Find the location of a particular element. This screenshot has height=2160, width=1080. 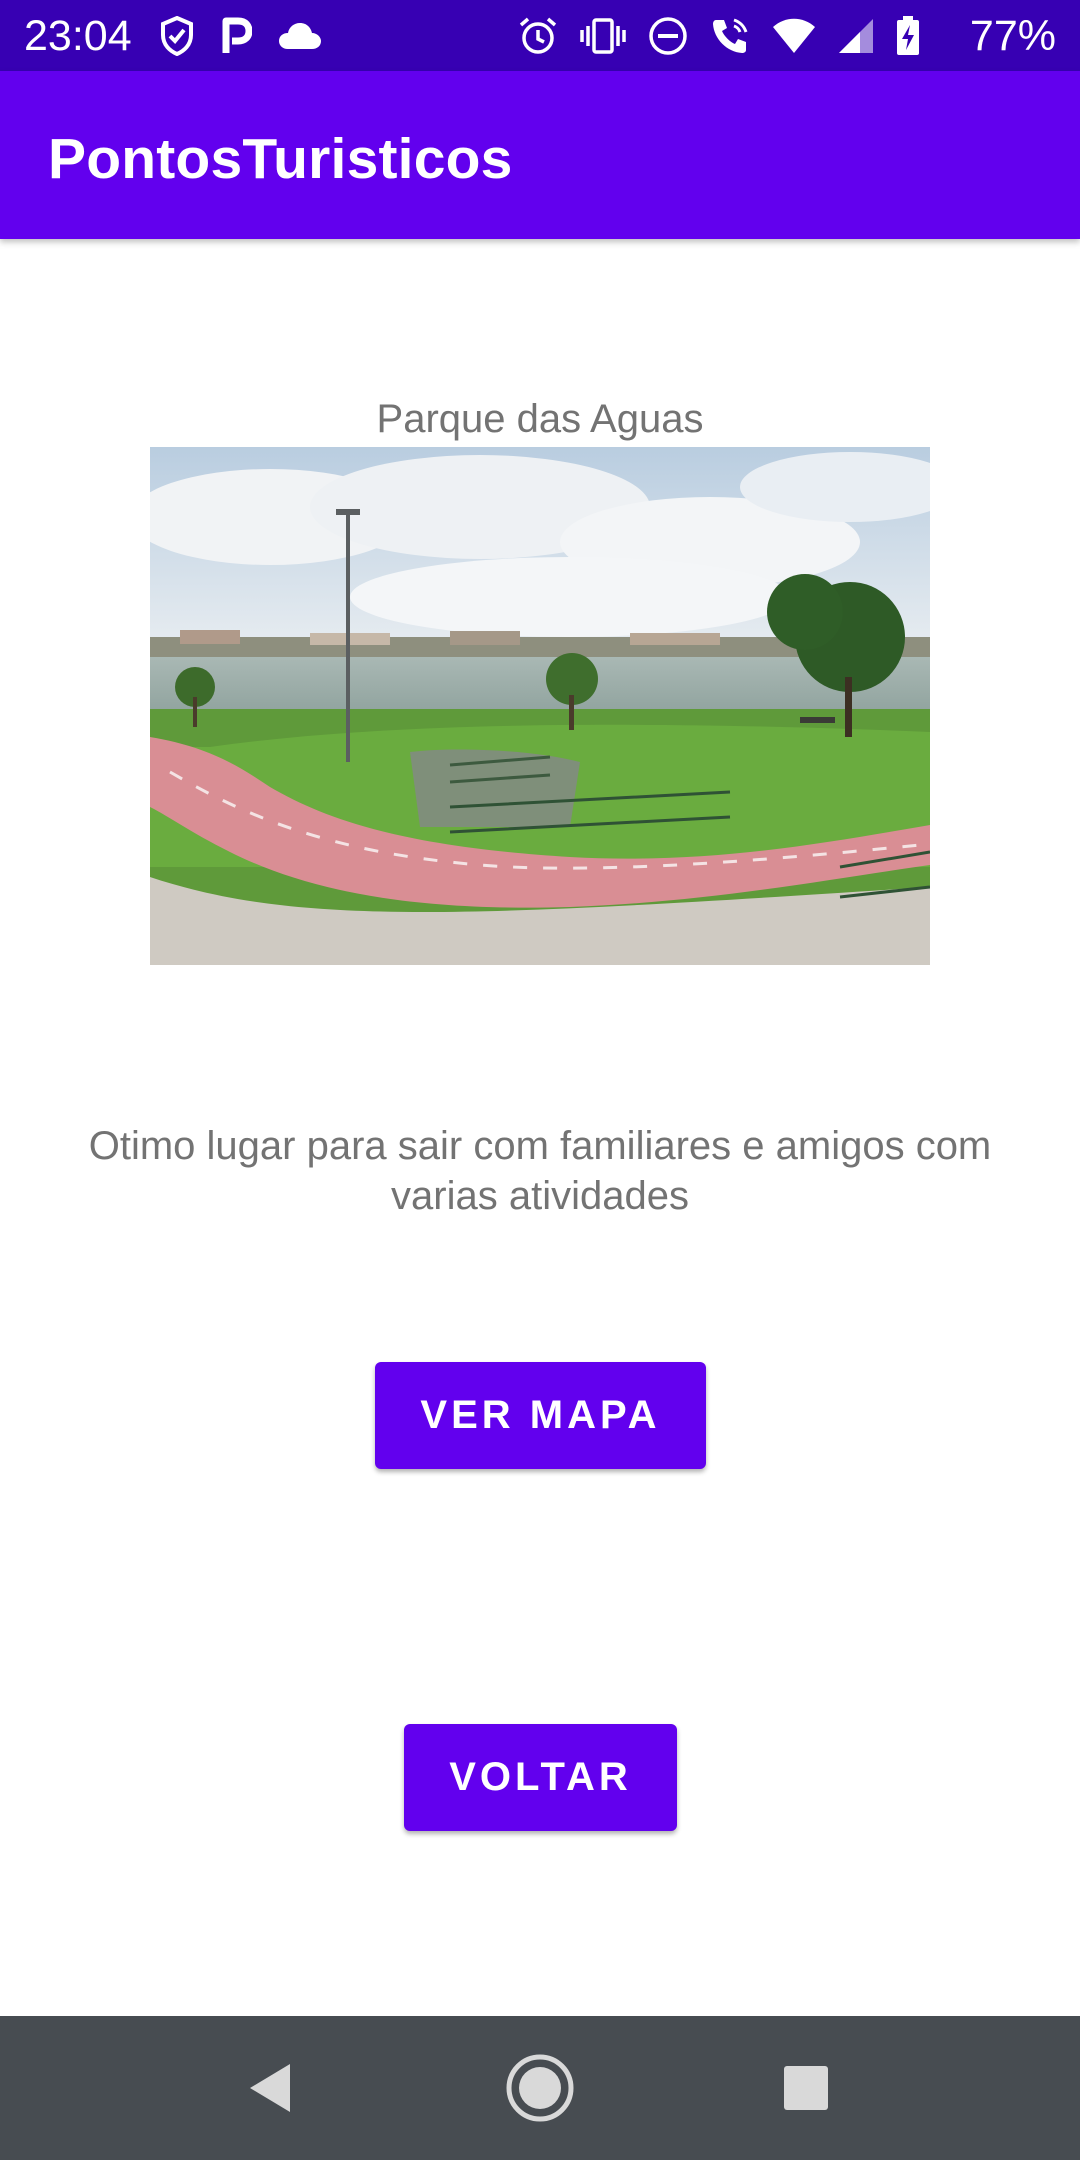

status-left-icons is located at coordinates (241, 36).